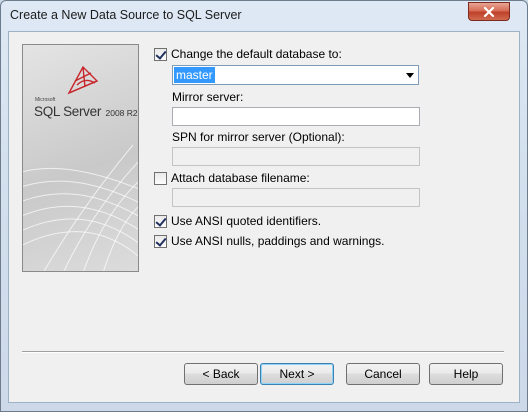 This screenshot has height=412, width=528. Describe the element at coordinates (296, 197) in the screenshot. I see `attach-db-path-input` at that location.